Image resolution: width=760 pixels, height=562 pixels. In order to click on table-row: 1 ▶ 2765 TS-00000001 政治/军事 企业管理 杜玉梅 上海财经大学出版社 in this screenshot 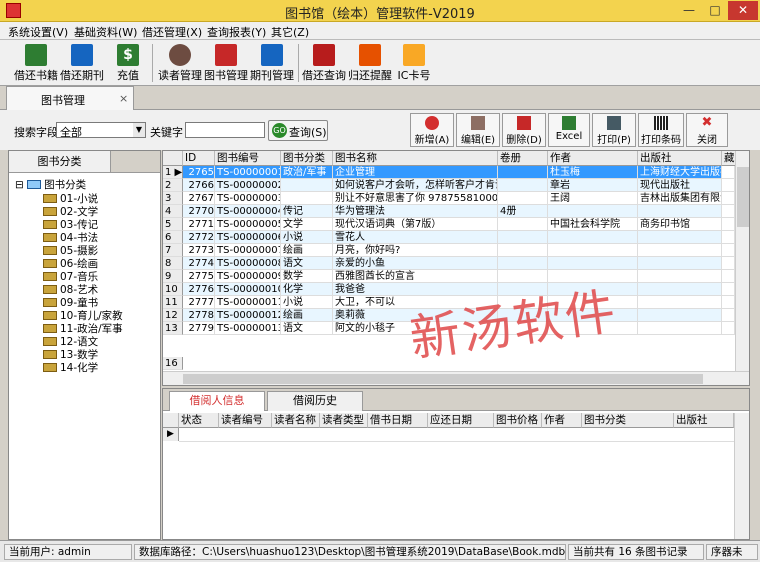, I will do `click(449, 172)`.